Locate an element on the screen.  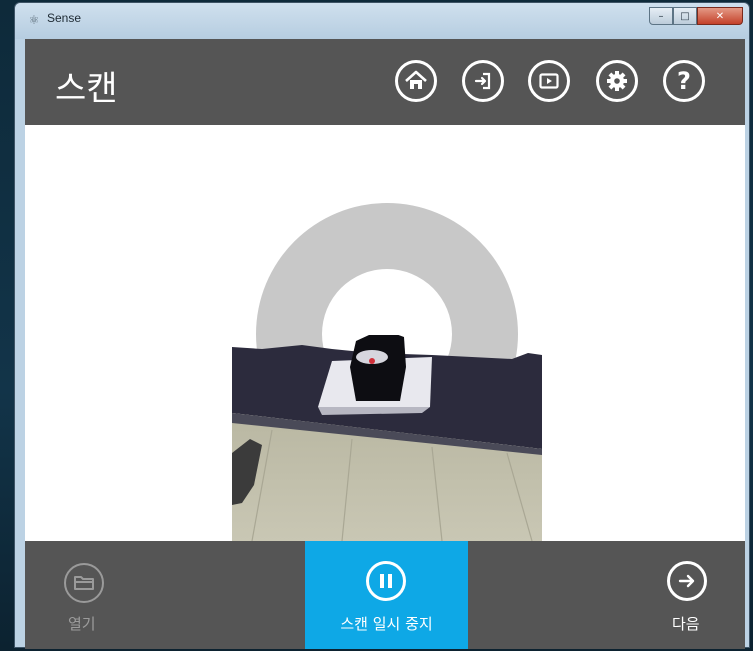
open-button: 열기 is located at coordinates (85, 595).